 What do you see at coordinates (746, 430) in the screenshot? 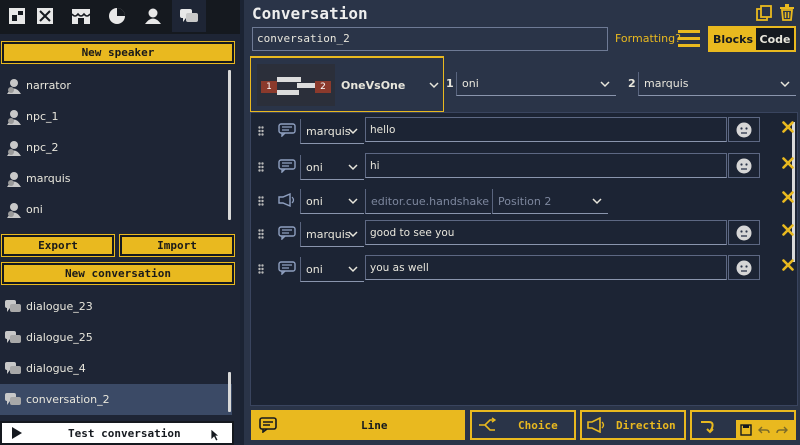
I see `save-icon` at bounding box center [746, 430].